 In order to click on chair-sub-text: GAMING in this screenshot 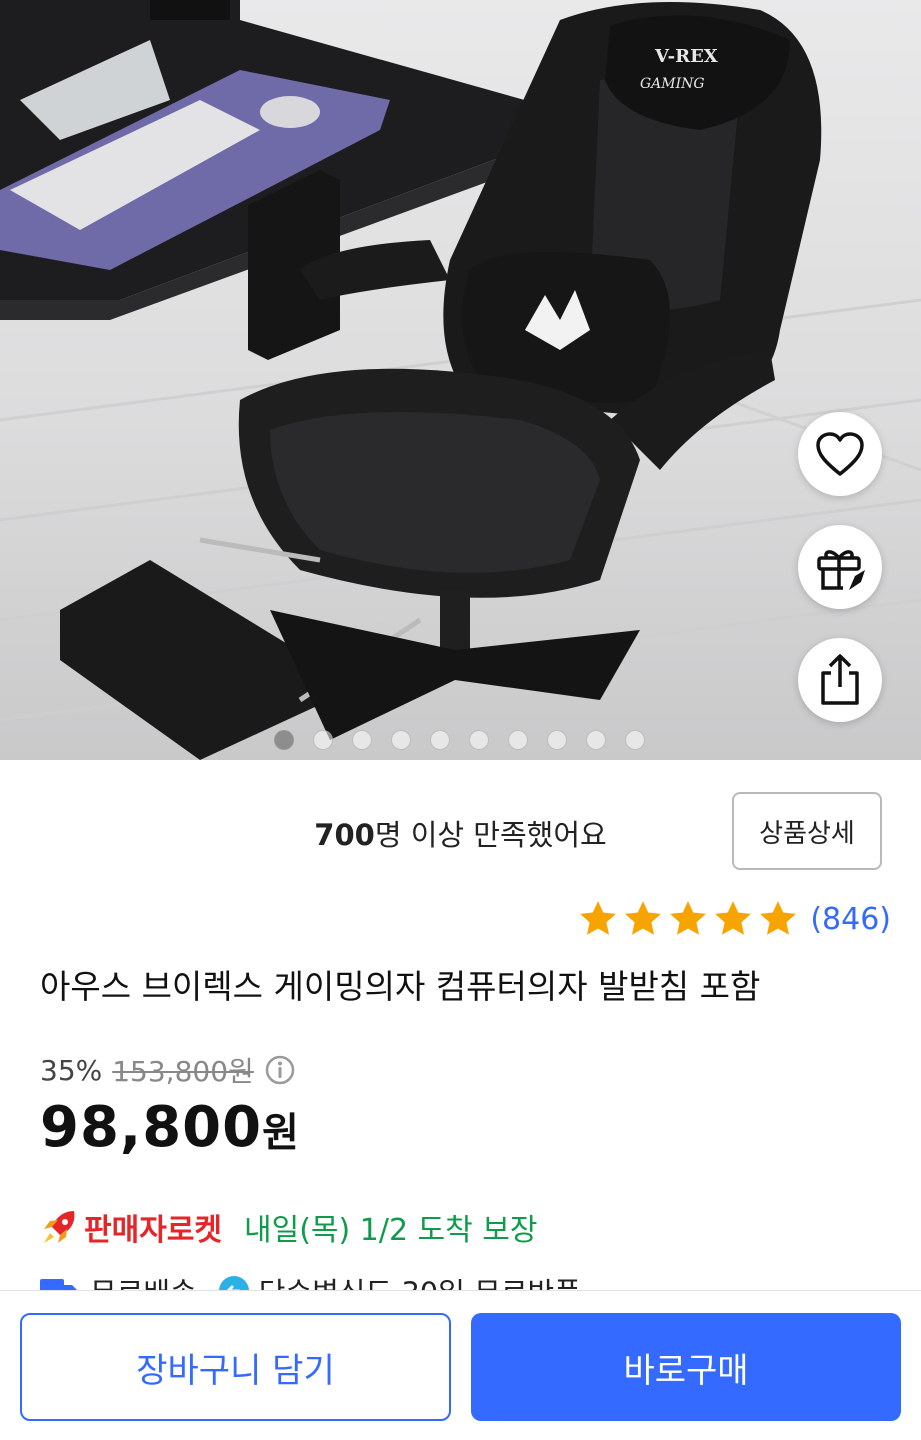, I will do `click(672, 84)`.